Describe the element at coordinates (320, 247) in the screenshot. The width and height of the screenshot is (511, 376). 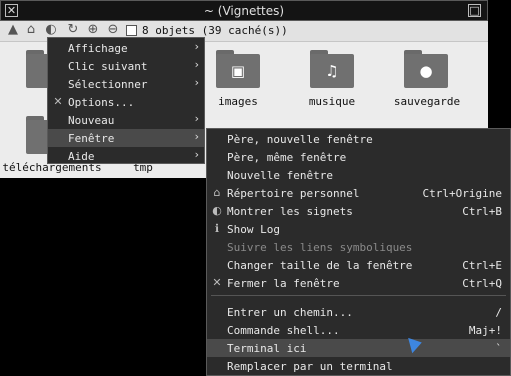
I see `menu-item-follow-symlinks: Suivre les liens symboliques` at that location.